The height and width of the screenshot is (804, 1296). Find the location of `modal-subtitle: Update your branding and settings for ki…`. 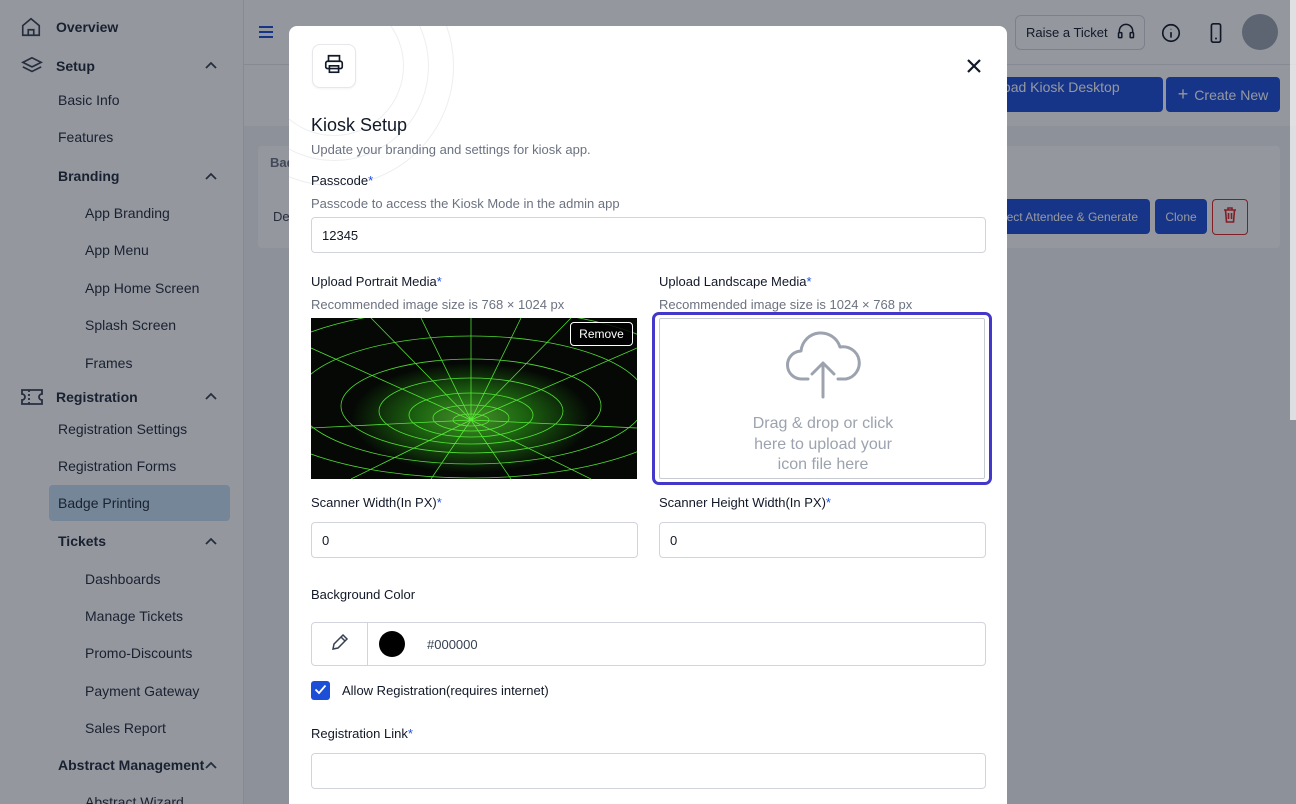

modal-subtitle: Update your branding and settings for ki… is located at coordinates (451, 149).